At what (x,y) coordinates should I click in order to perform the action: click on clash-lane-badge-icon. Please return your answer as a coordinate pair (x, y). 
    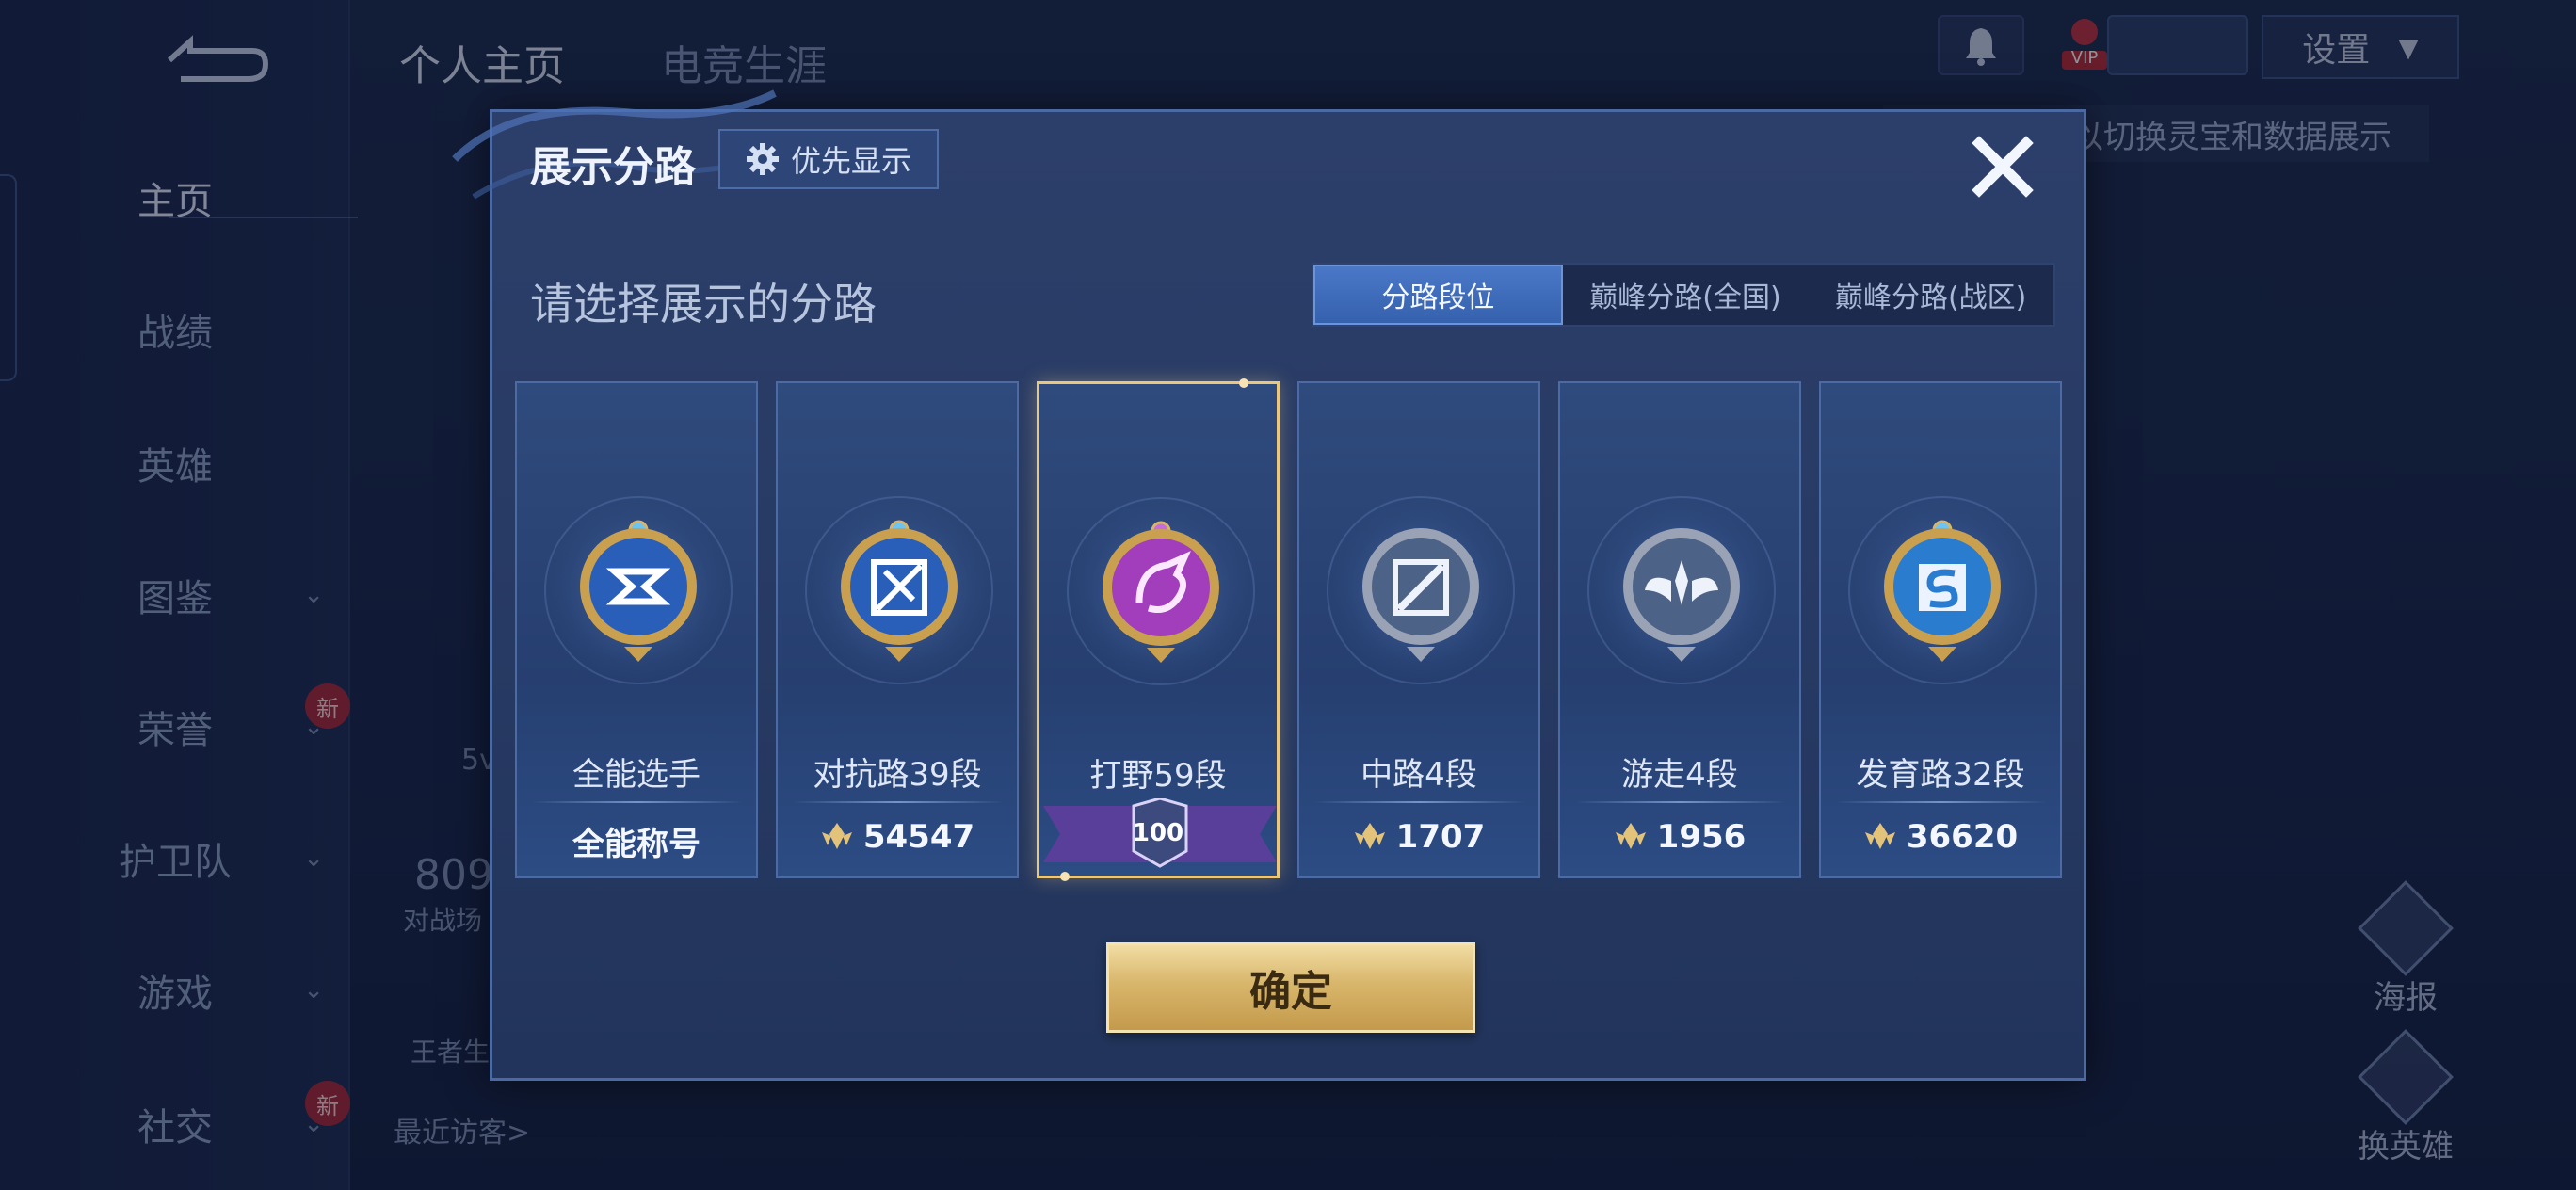
    Looking at the image, I should click on (899, 591).